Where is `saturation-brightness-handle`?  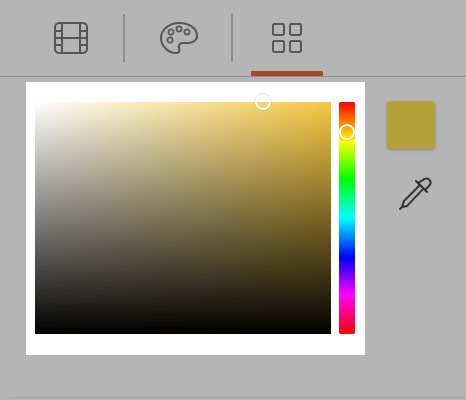
saturation-brightness-handle is located at coordinates (262, 102).